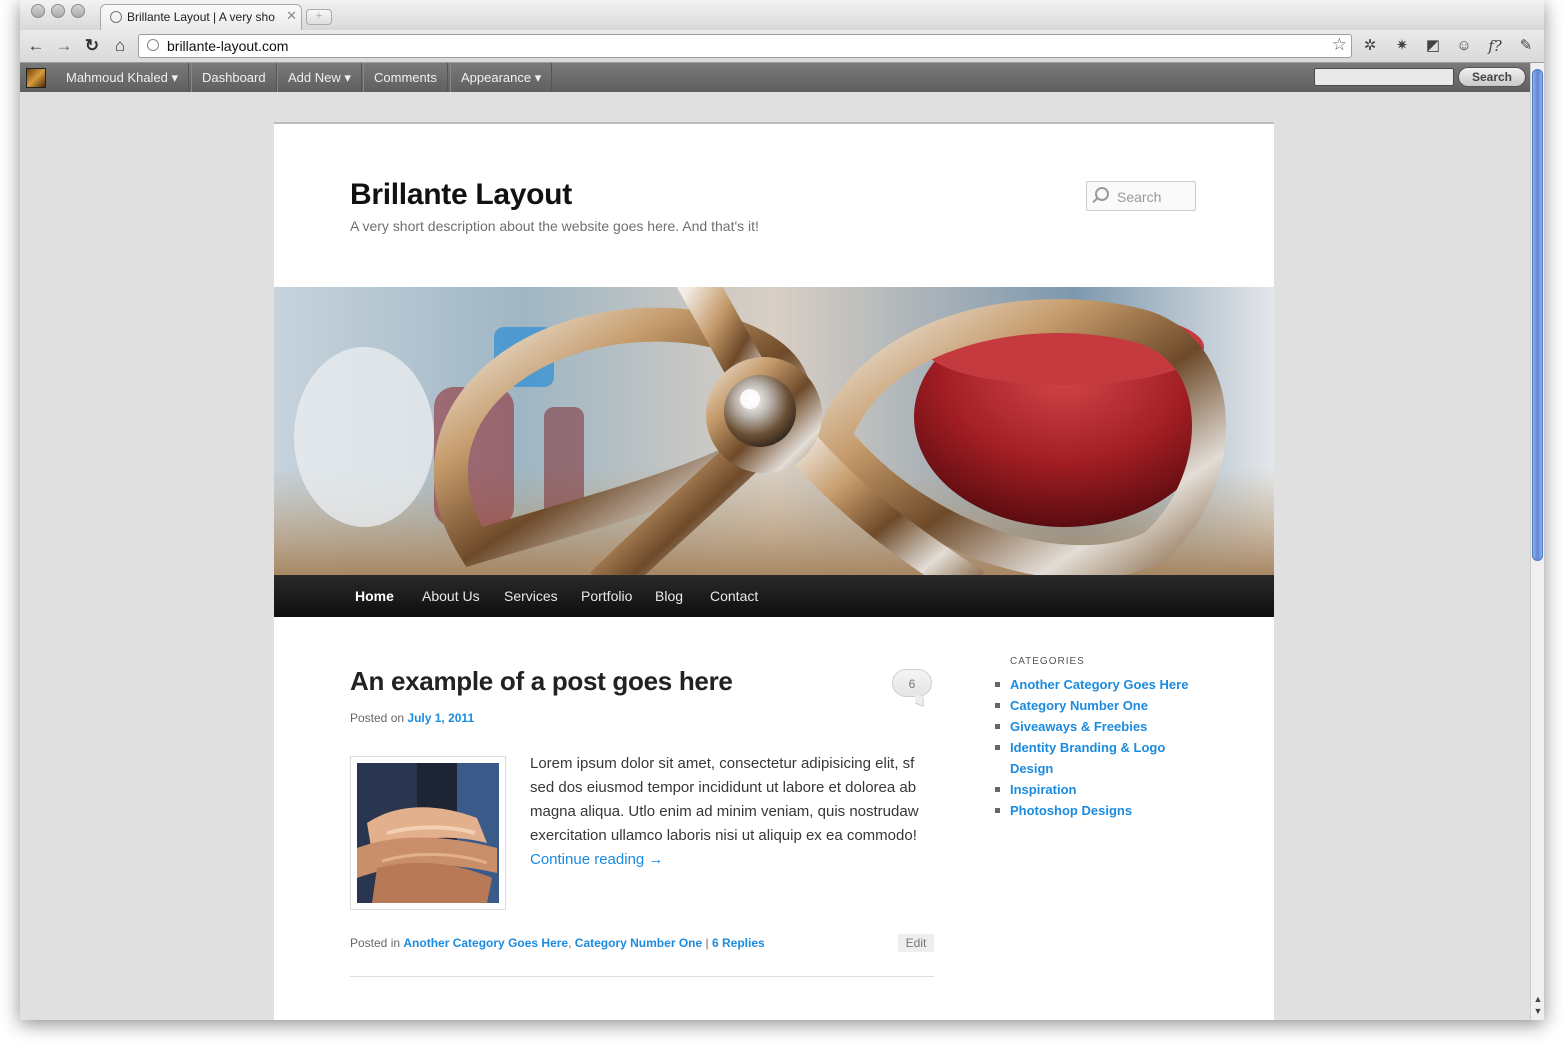  I want to click on category-item-another: Another Category Goes Here, so click(1102, 684).